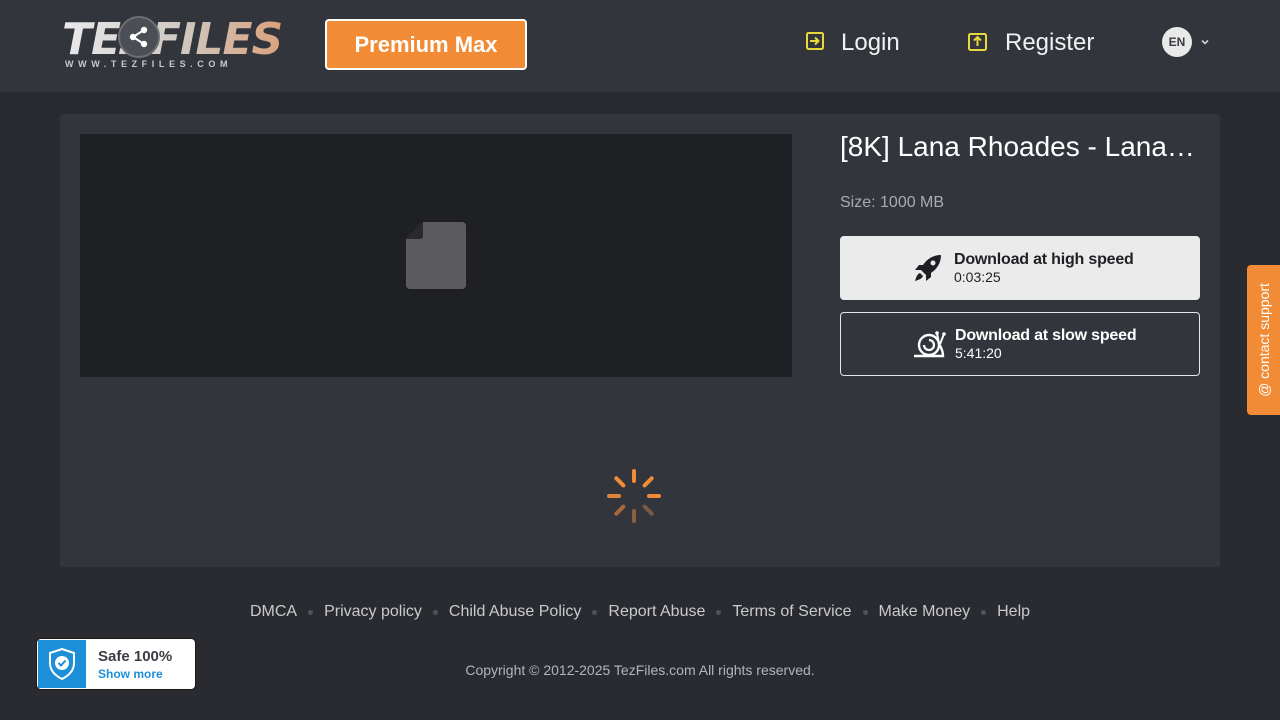 The image size is (1280, 720). I want to click on footer-link-help: Help, so click(1013, 612).